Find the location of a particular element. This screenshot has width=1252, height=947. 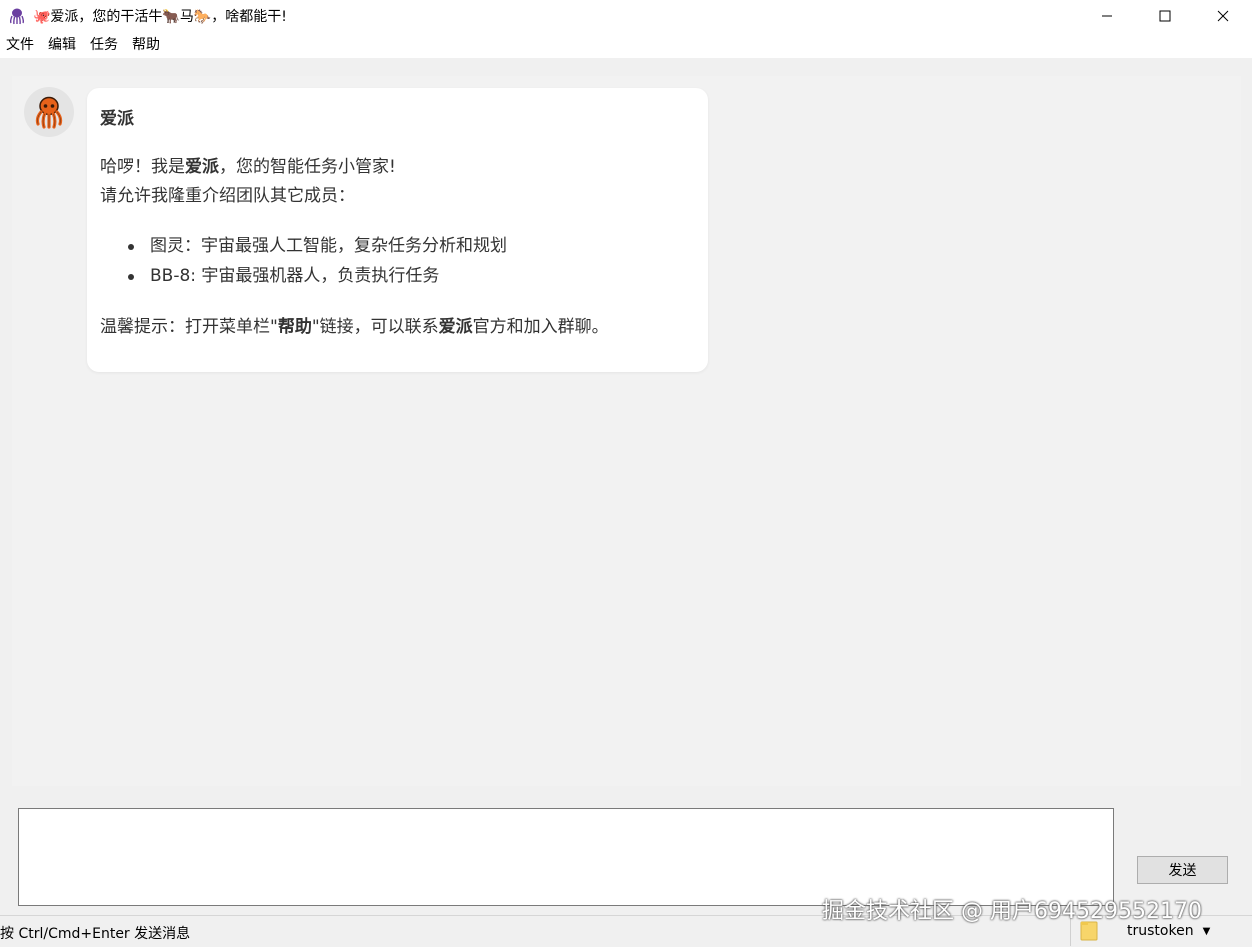

window-title: 🐙爱派，您的干活牛🐂马🐎，啥都能干! is located at coordinates (160, 17).